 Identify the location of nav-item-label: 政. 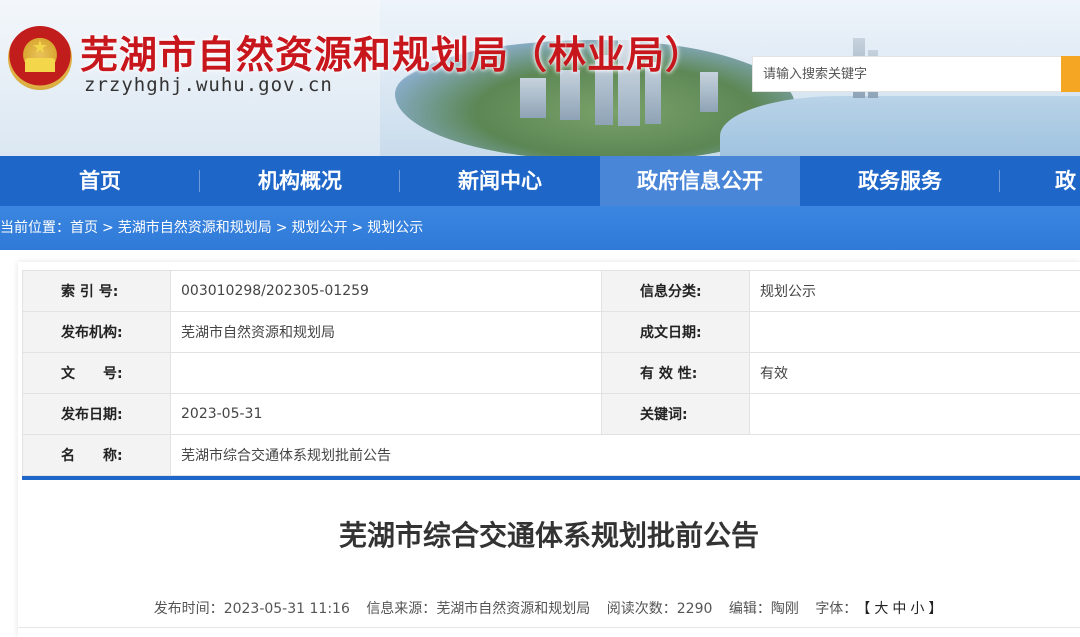
(1065, 181).